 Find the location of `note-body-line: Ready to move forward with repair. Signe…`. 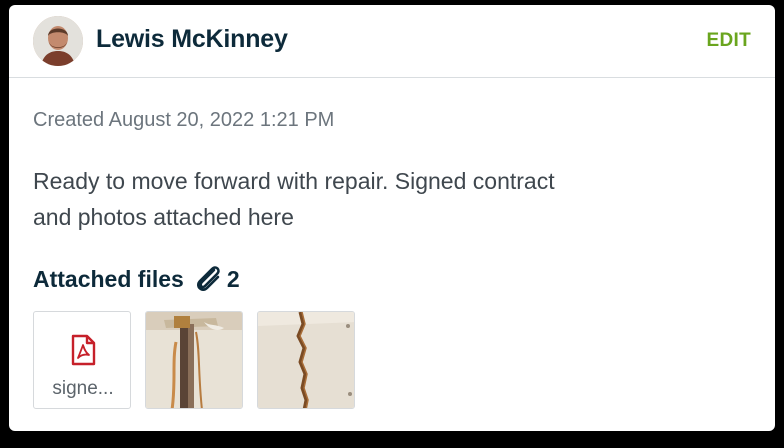

note-body-line: Ready to move forward with repair. Signe… is located at coordinates (294, 181).